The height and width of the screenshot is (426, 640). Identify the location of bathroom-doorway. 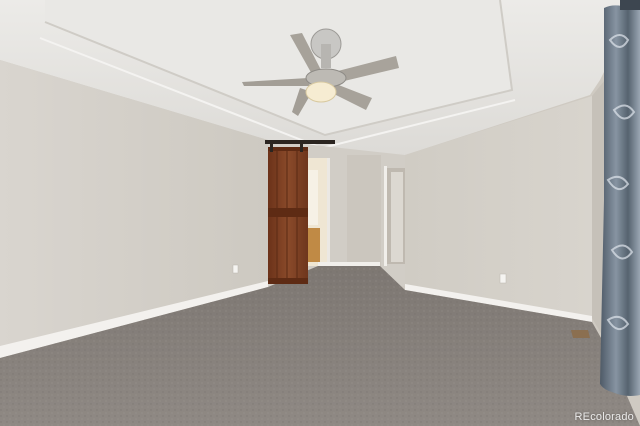
(318, 213).